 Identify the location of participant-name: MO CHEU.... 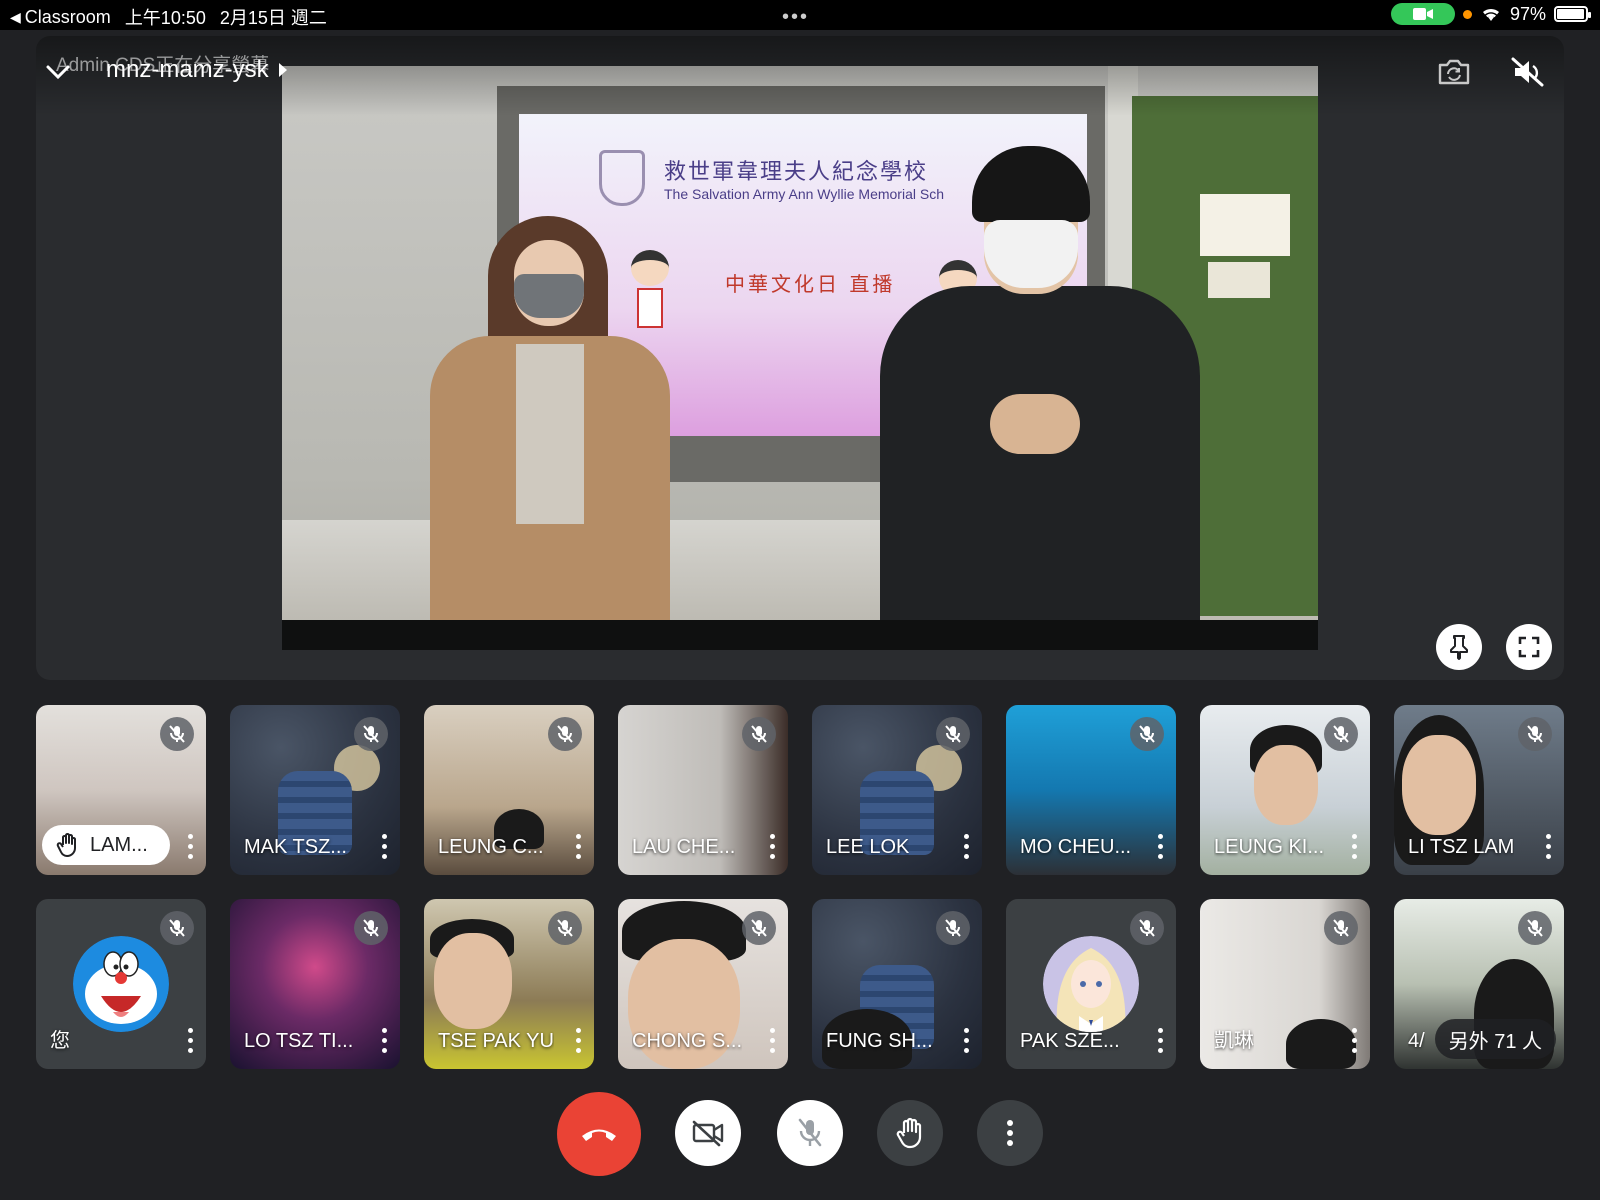
(1076, 847).